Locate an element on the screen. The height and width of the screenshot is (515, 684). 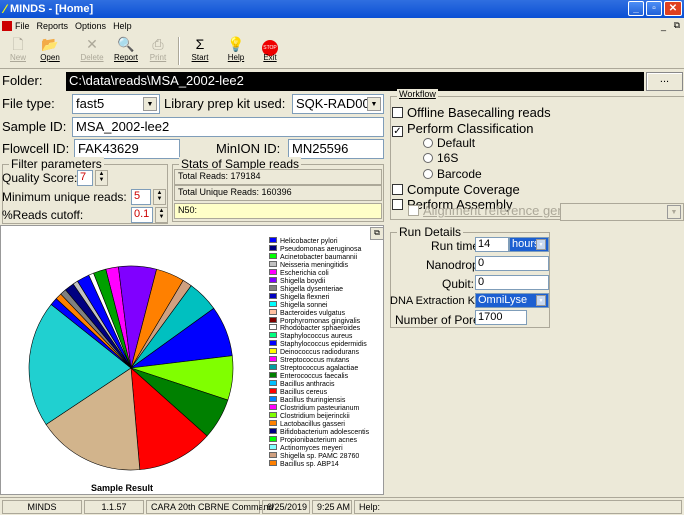
legend-label: Propionibacterium acnes is located at coordinates (319, 440).